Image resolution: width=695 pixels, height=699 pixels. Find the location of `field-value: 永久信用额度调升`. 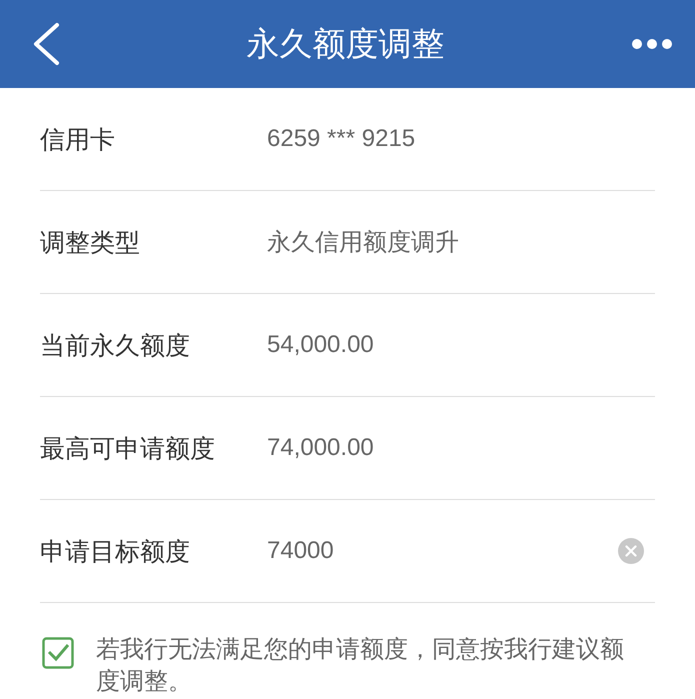

field-value: 永久信用额度调升 is located at coordinates (363, 243).